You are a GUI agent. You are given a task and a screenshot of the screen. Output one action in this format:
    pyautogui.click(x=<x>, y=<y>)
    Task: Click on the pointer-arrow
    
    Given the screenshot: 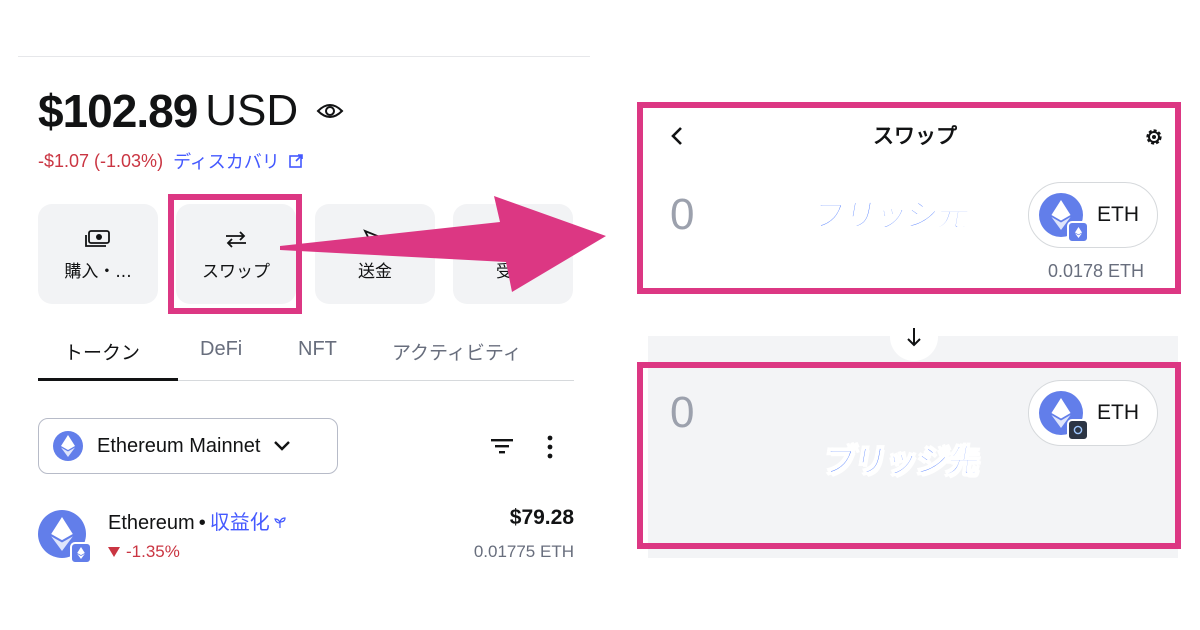 What is the action you would take?
    pyautogui.click(x=443, y=244)
    